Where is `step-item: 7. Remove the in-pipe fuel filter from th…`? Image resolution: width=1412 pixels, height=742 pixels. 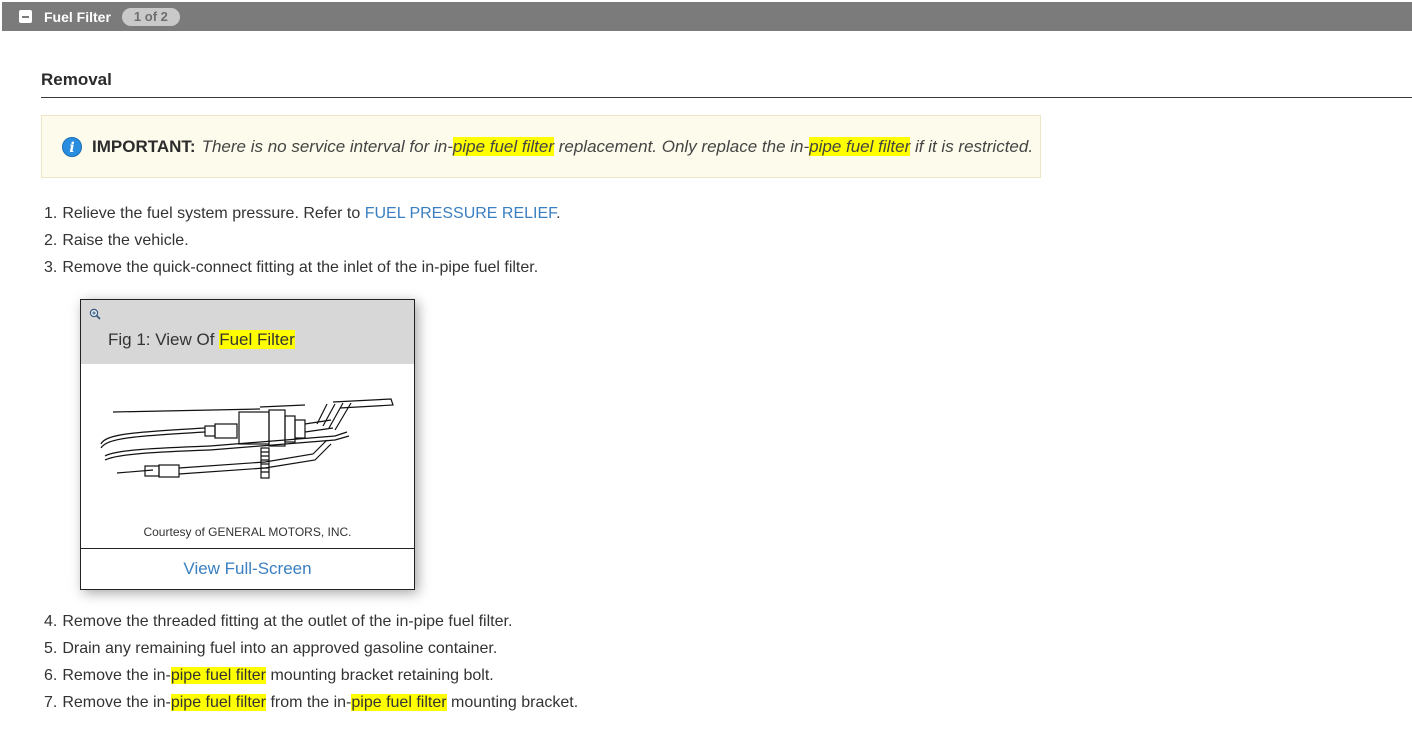 step-item: 7. Remove the in-pipe fuel filter from th… is located at coordinates (311, 702).